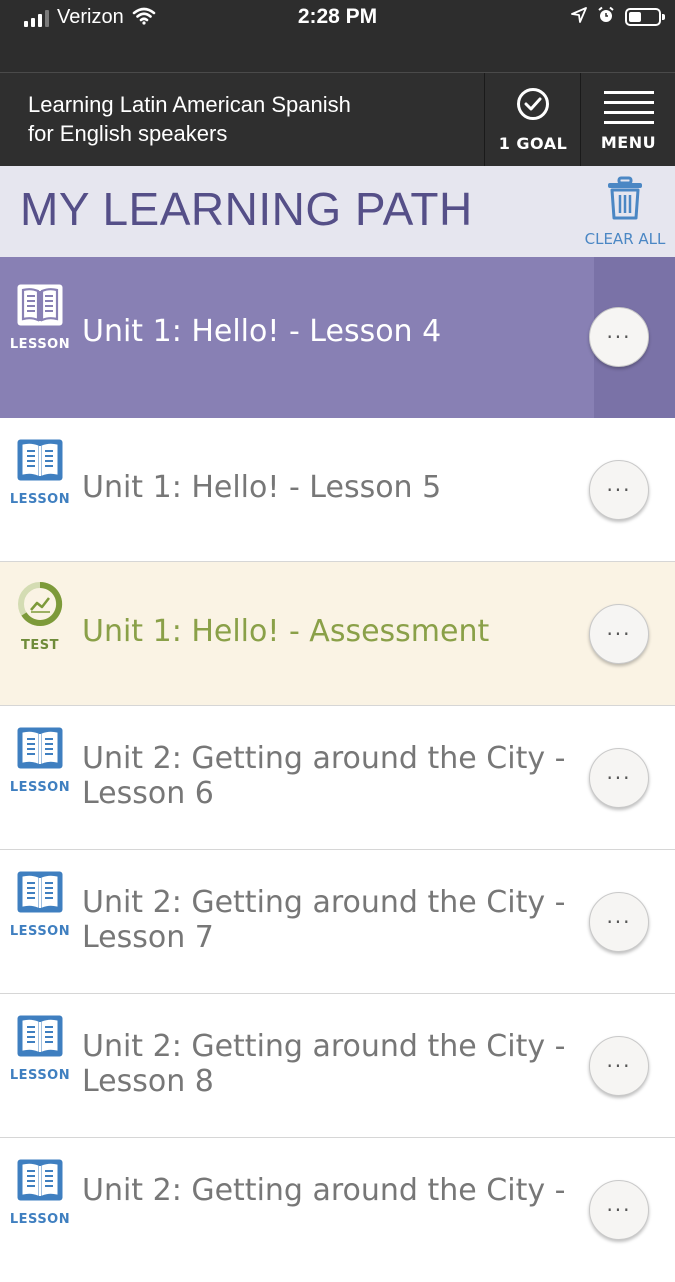  What do you see at coordinates (337, 36) in the screenshot?
I see `status-bar: Verizon 2:28 PM` at bounding box center [337, 36].